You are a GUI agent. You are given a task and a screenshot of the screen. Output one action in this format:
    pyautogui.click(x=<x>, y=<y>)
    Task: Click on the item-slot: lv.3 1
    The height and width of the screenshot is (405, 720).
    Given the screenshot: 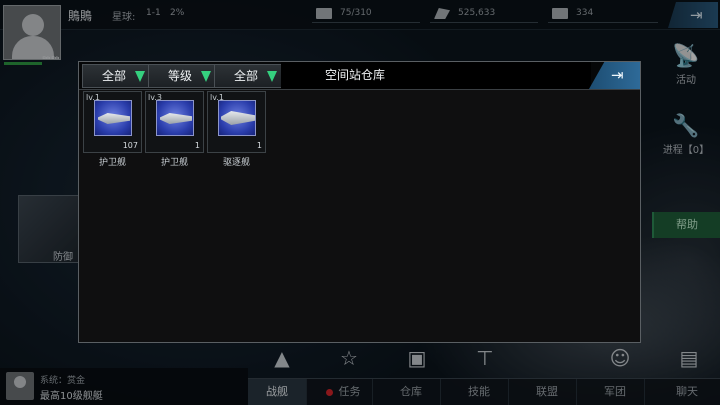 What is the action you would take?
    pyautogui.click(x=174, y=122)
    